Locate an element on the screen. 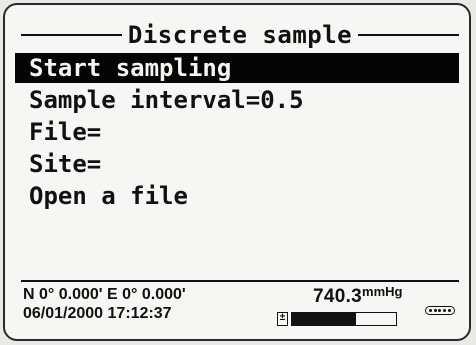 The image size is (476, 345). date-time: 06/01/2000 17:12:37 is located at coordinates (97, 313).